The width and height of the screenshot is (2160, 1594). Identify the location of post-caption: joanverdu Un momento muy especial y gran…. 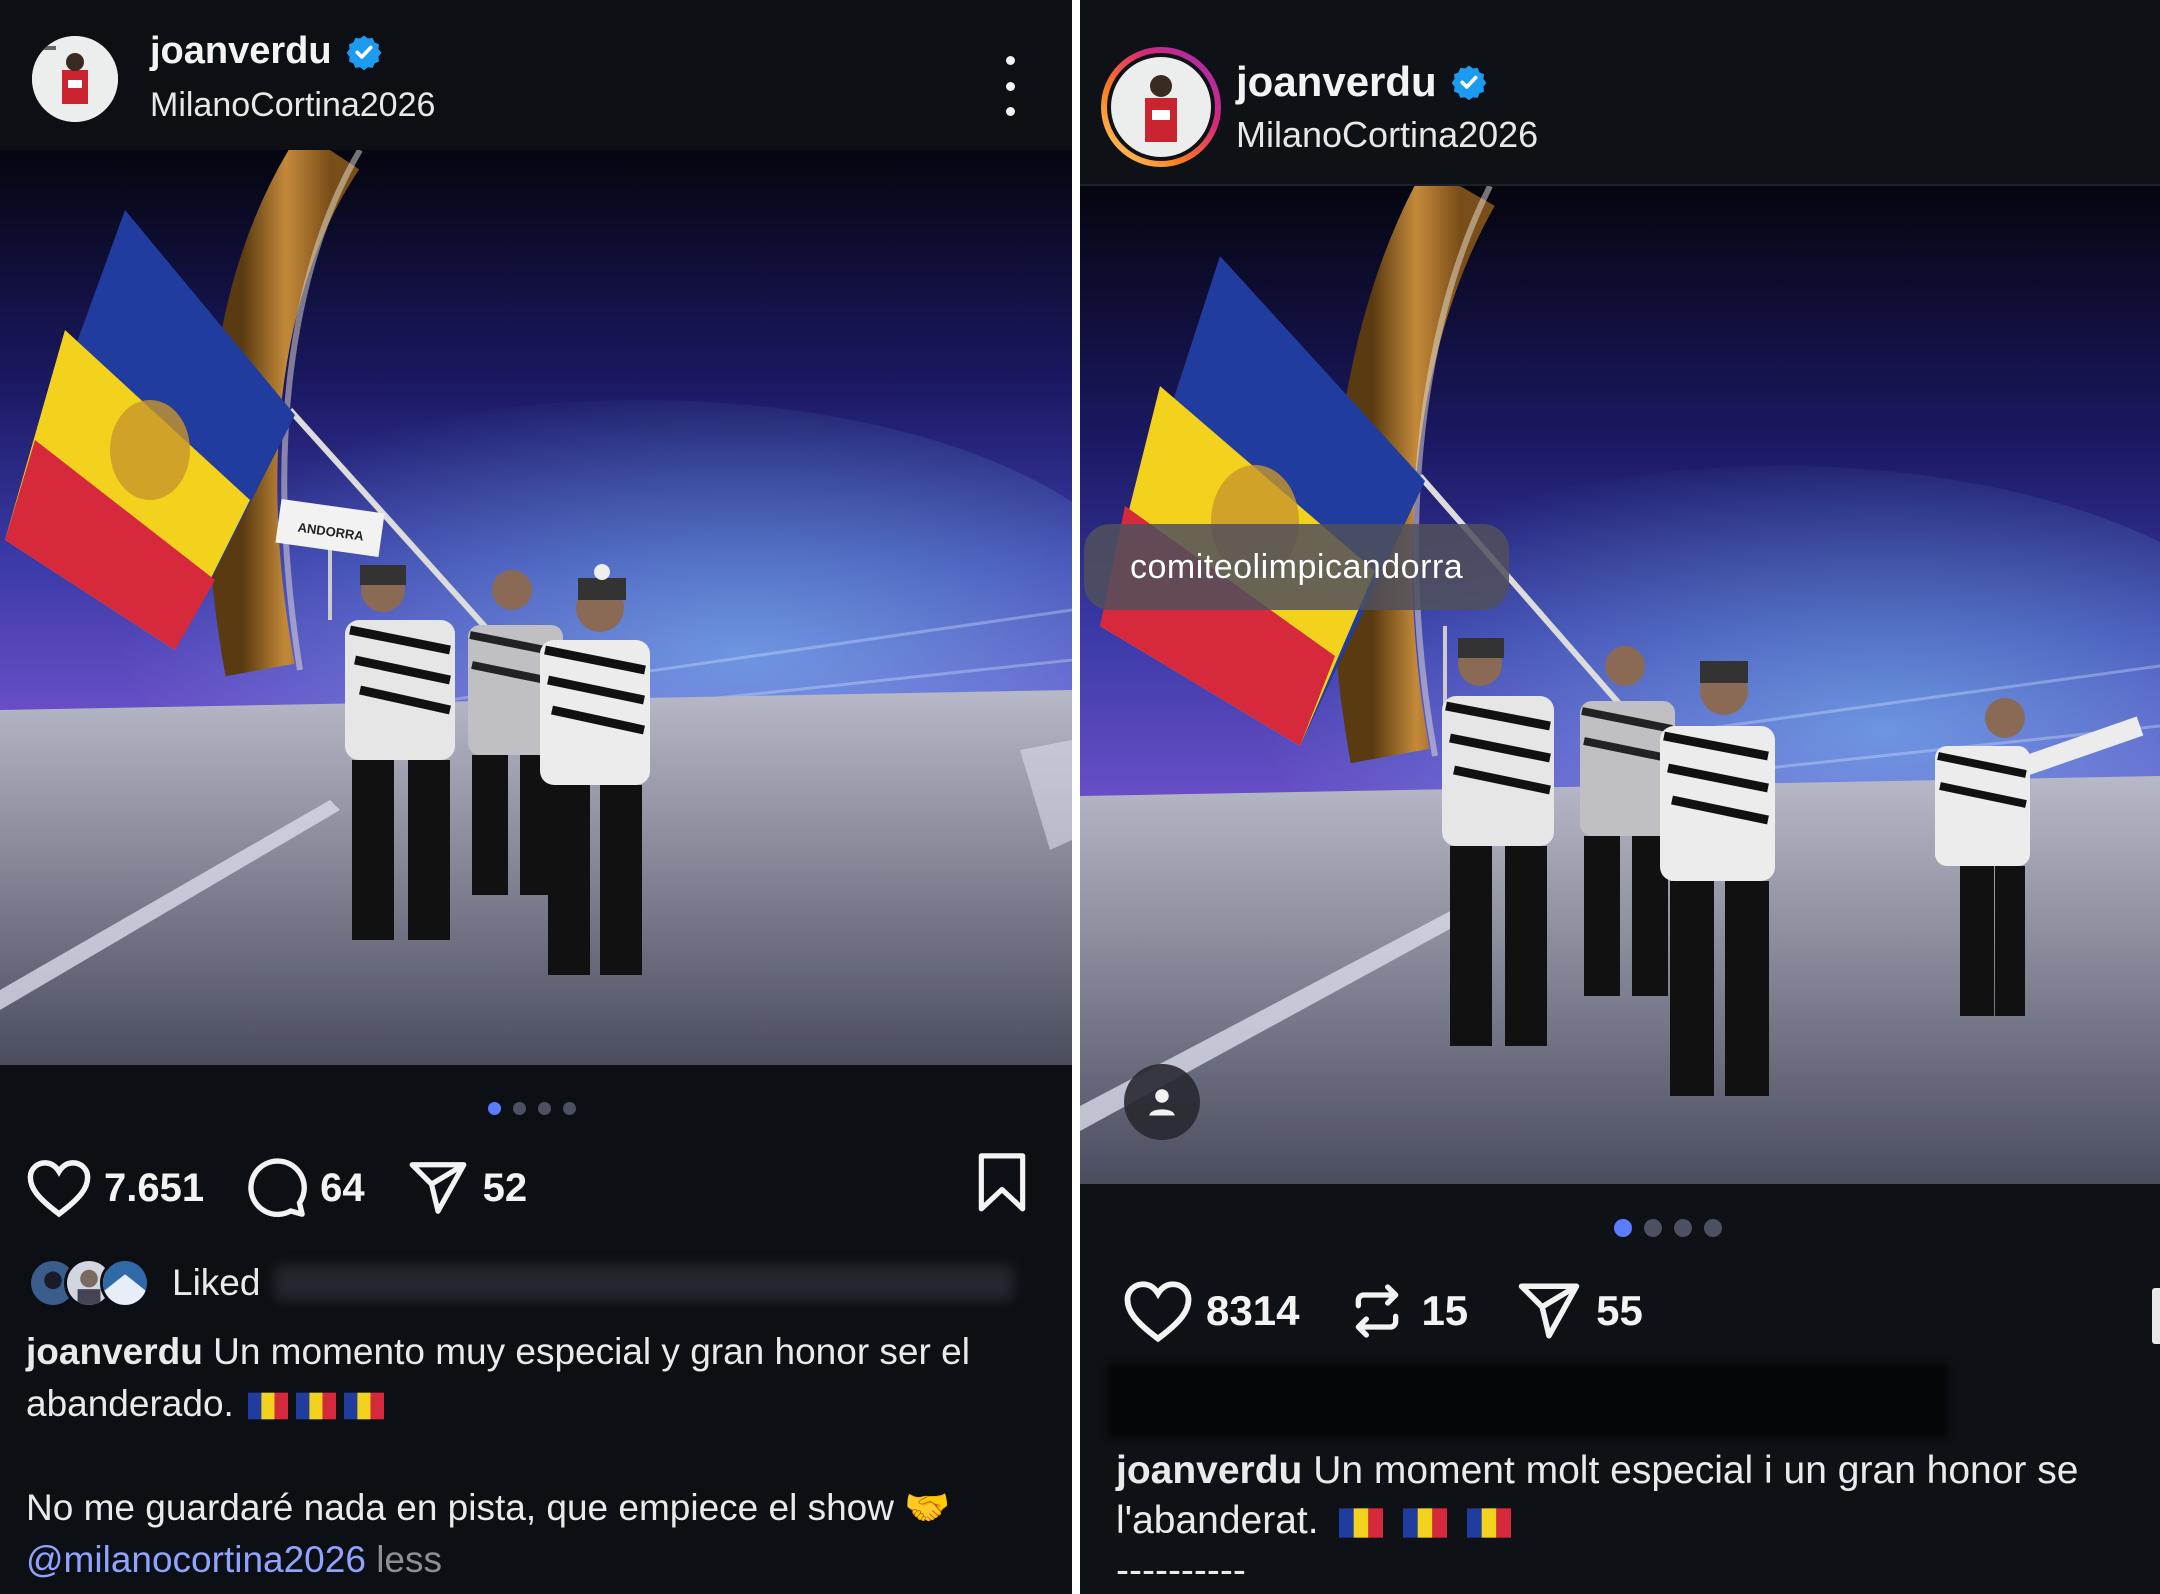
(541, 1456).